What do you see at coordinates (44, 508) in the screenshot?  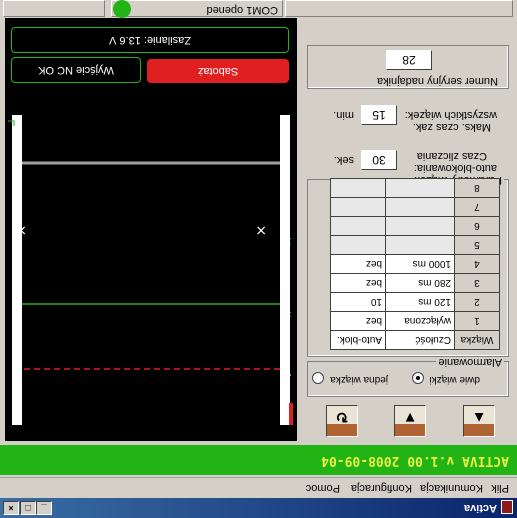 I see `minimize-button: _` at bounding box center [44, 508].